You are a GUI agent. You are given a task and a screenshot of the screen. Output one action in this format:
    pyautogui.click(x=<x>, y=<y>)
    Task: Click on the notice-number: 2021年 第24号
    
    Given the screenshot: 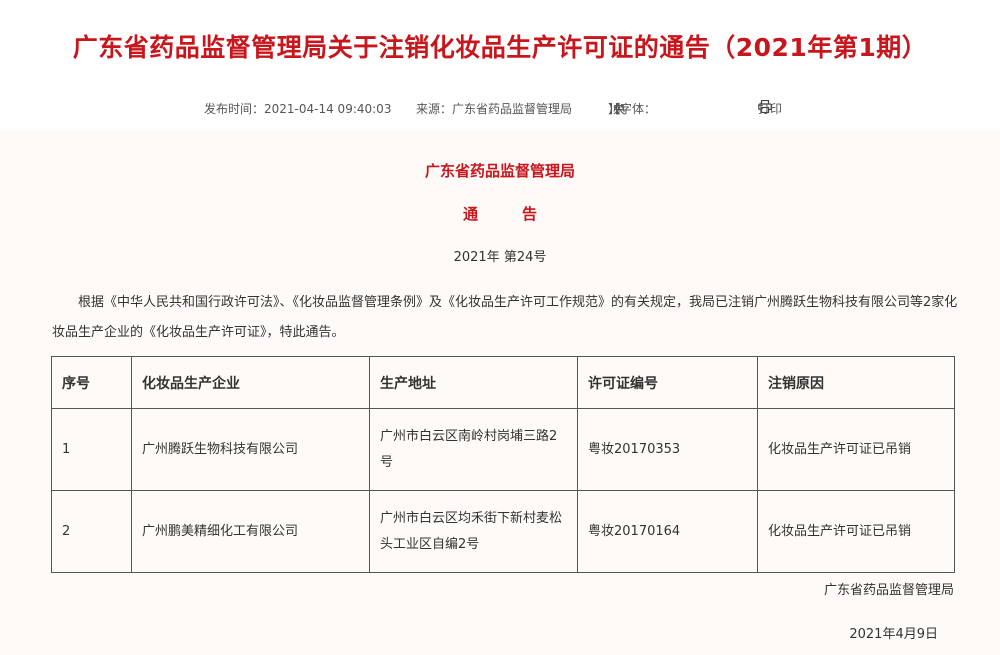 What is the action you would take?
    pyautogui.click(x=500, y=257)
    